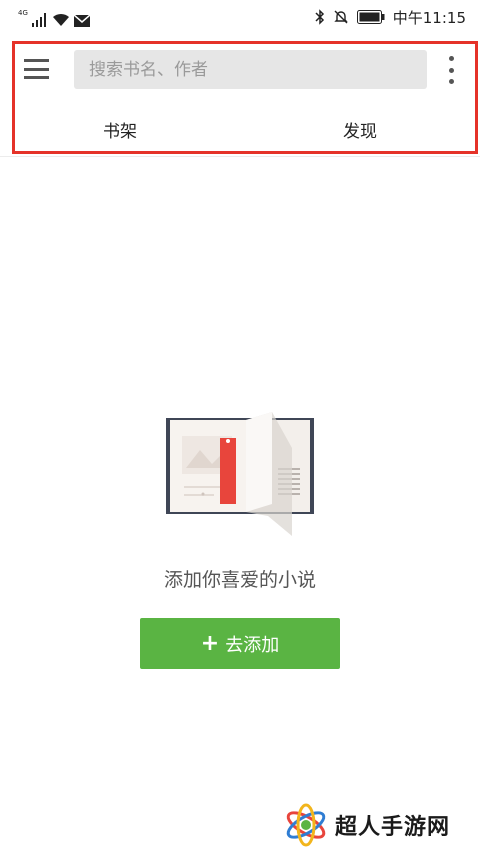  I want to click on add-book-button: + 去添加, so click(240, 643).